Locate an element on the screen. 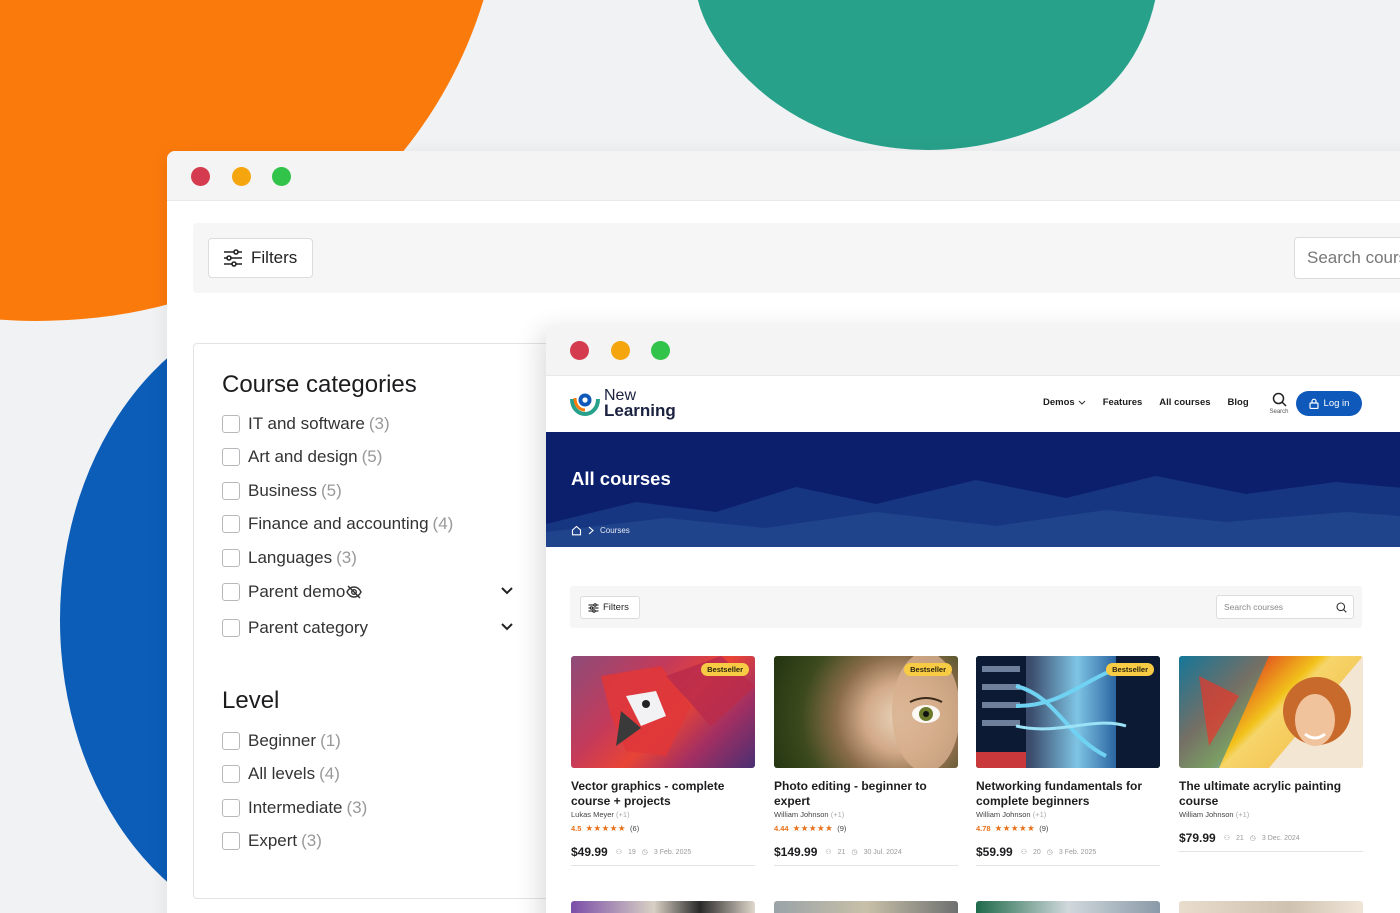 Image resolution: width=1400 pixels, height=913 pixels. nav-item-demos: Demos is located at coordinates (1064, 402).